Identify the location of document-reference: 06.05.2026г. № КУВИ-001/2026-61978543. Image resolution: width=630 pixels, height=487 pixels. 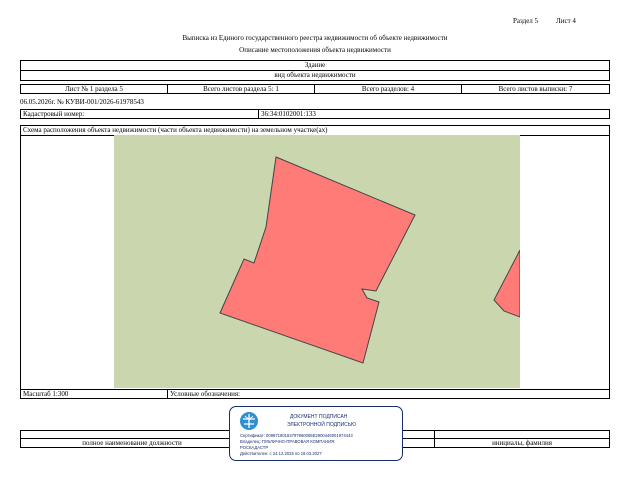
(82, 102).